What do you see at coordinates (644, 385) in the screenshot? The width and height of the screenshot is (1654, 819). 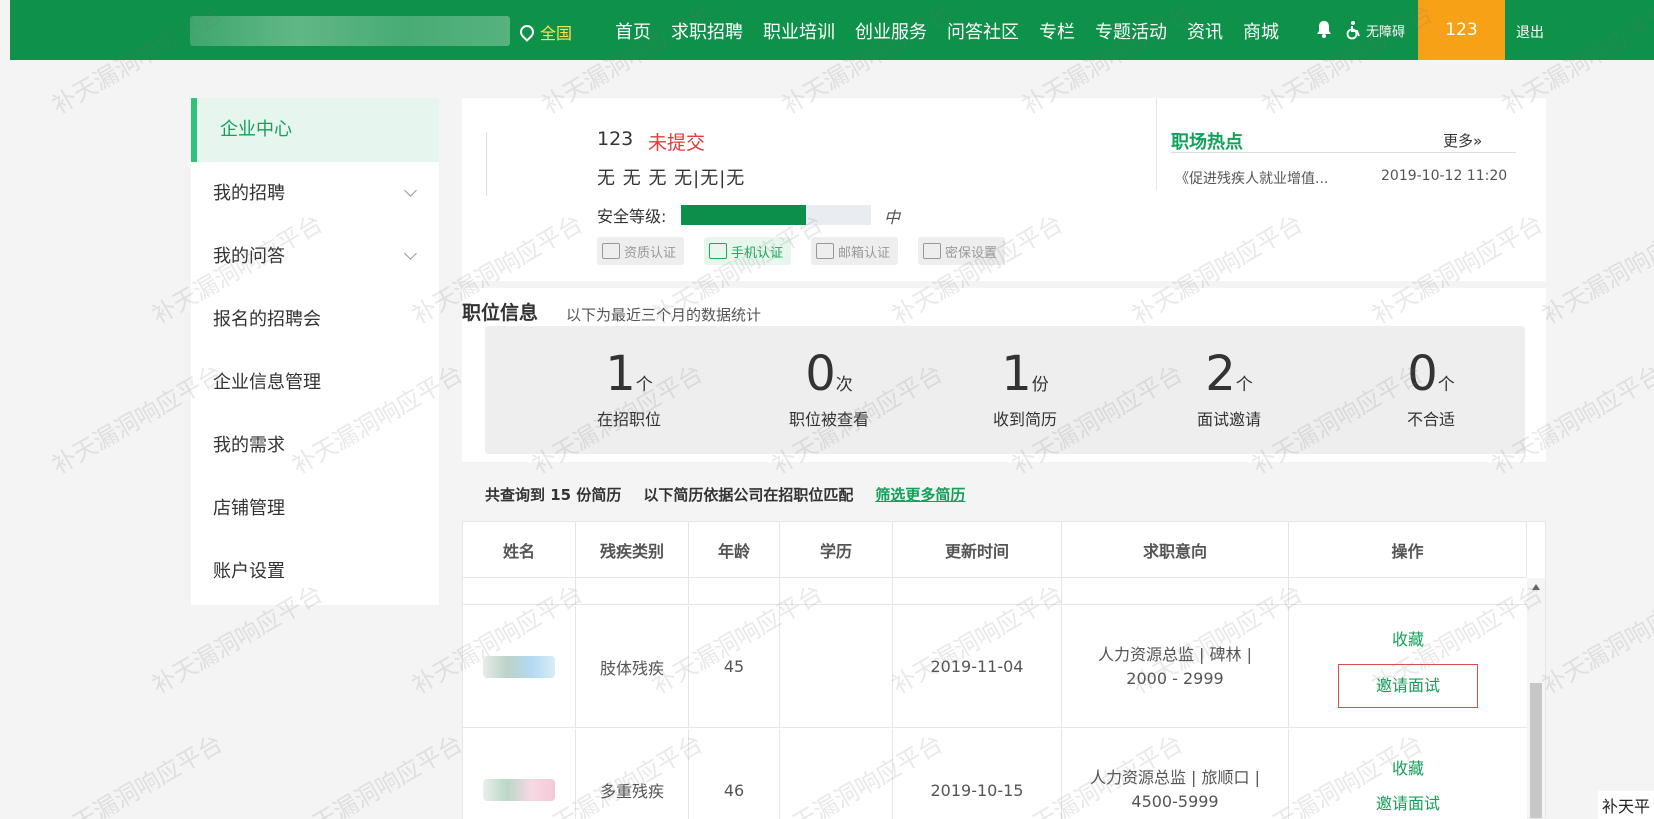 I see `stat-unit: 个` at bounding box center [644, 385].